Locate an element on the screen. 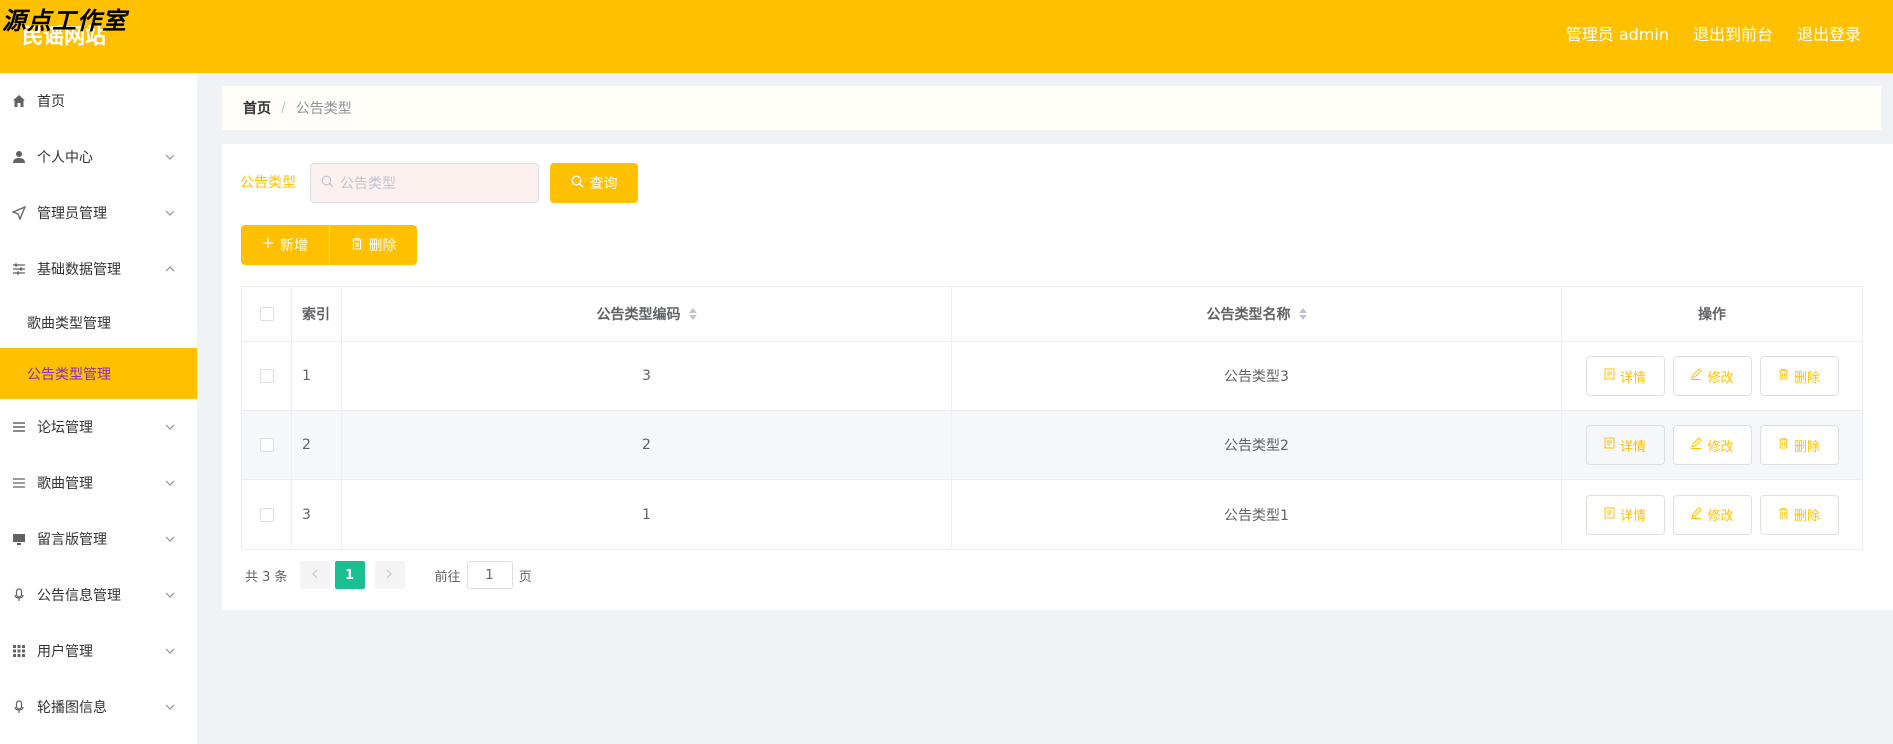 This screenshot has height=744, width=1893. sidebar-item-label: 管理员管理 is located at coordinates (72, 214).